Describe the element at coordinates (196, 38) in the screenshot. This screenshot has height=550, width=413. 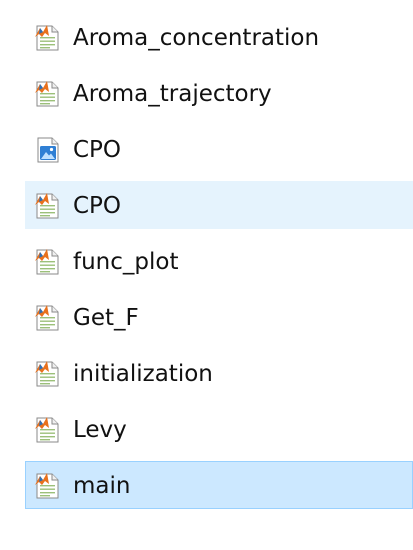
I see `file-name: Aroma_concentration` at that location.